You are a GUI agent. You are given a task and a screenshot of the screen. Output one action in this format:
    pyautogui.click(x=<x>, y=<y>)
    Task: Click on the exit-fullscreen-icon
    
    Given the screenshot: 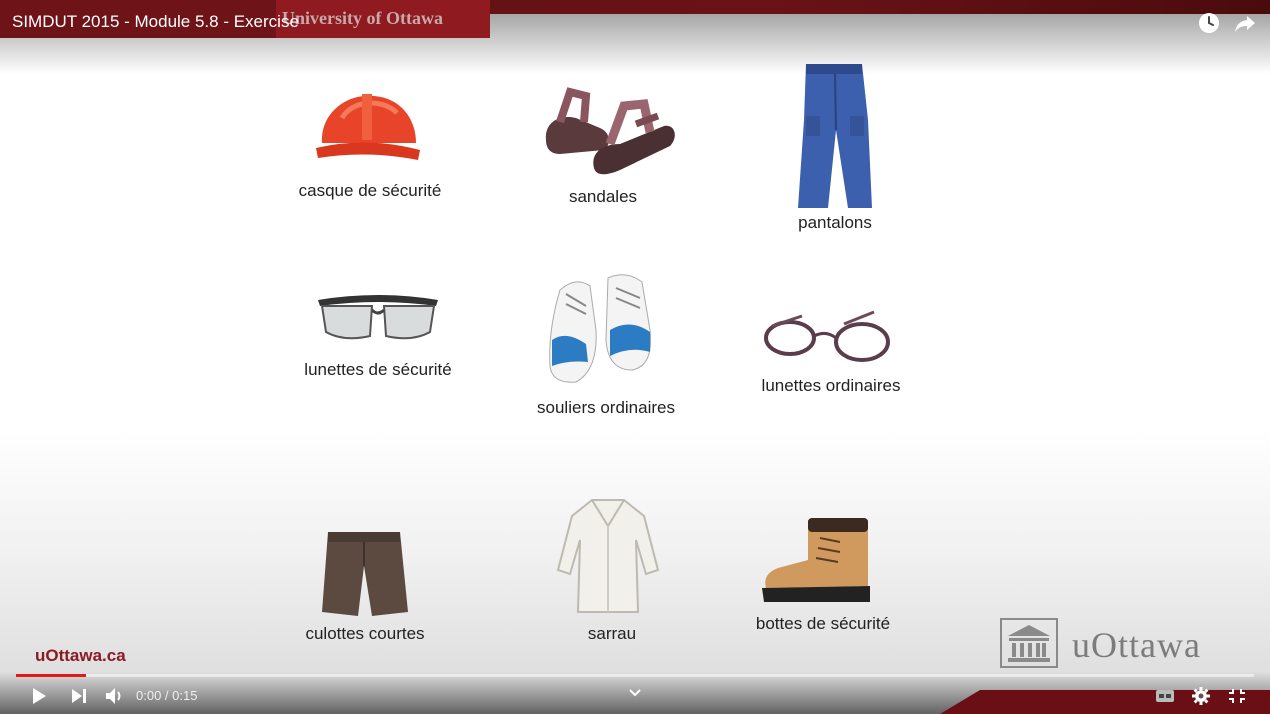 What is the action you would take?
    pyautogui.click(x=1237, y=696)
    